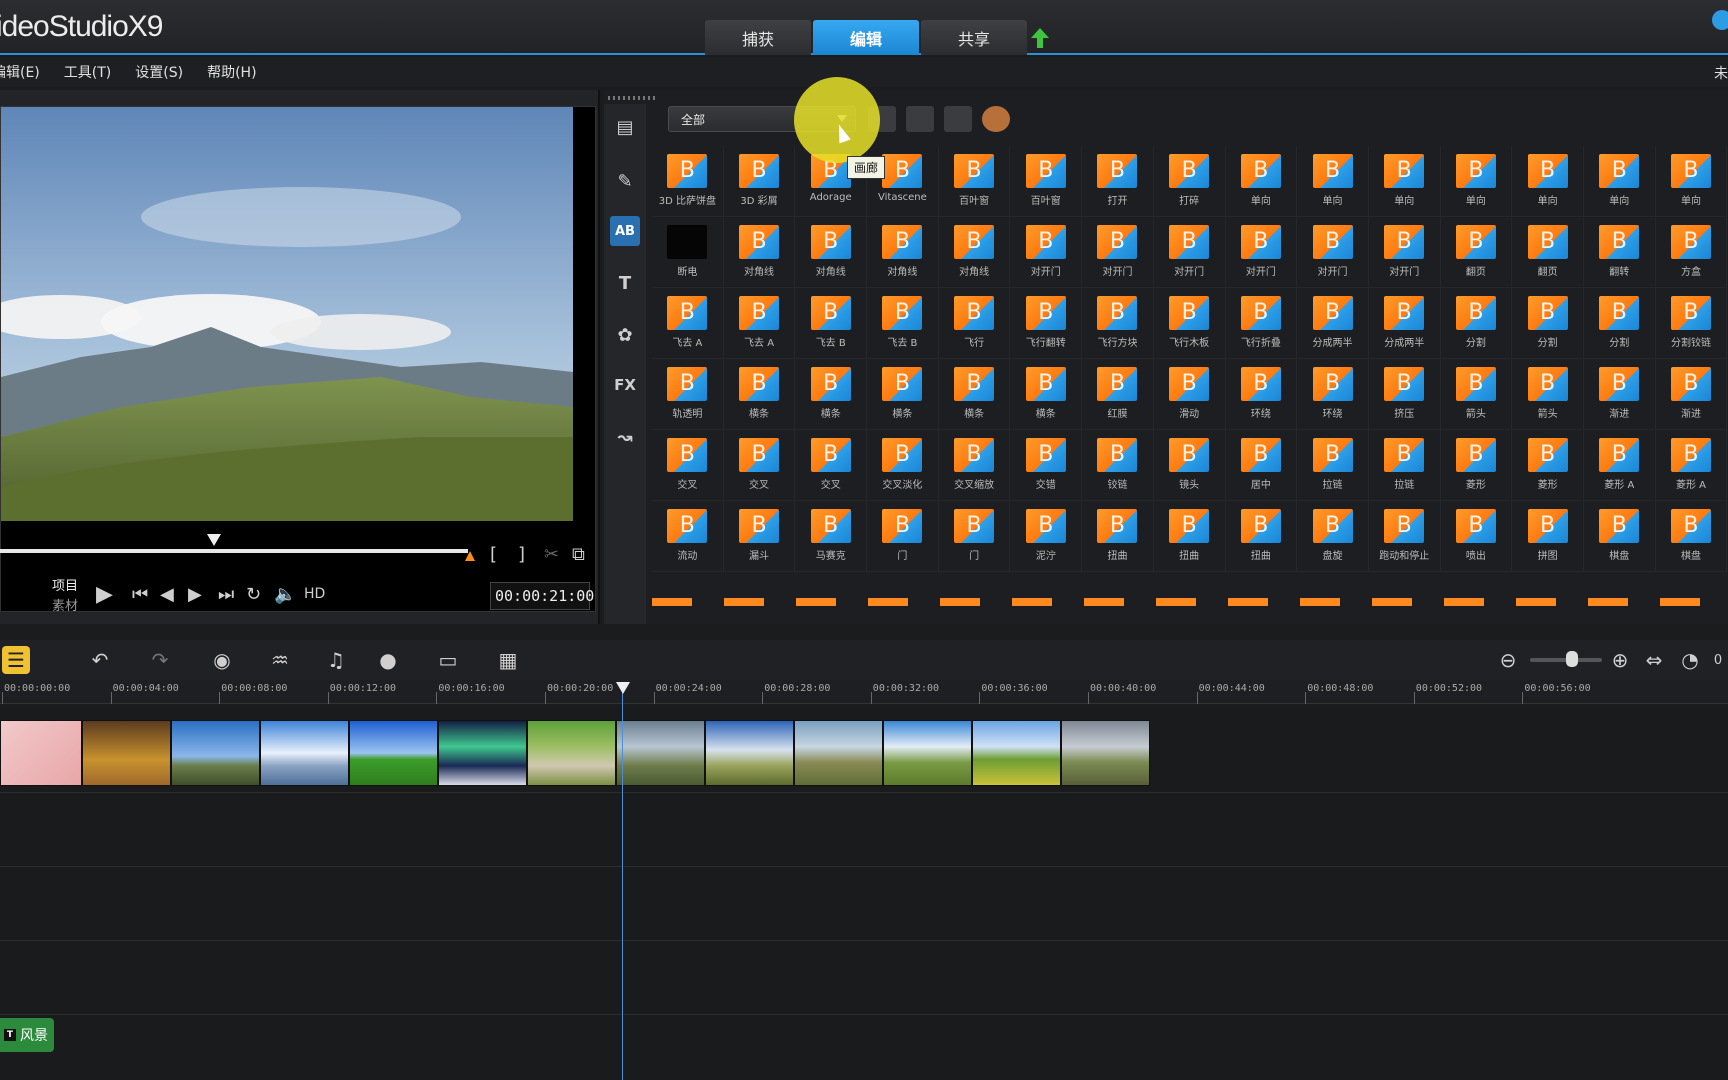  What do you see at coordinates (688, 394) in the screenshot?
I see `transition-item: 轨透明` at bounding box center [688, 394].